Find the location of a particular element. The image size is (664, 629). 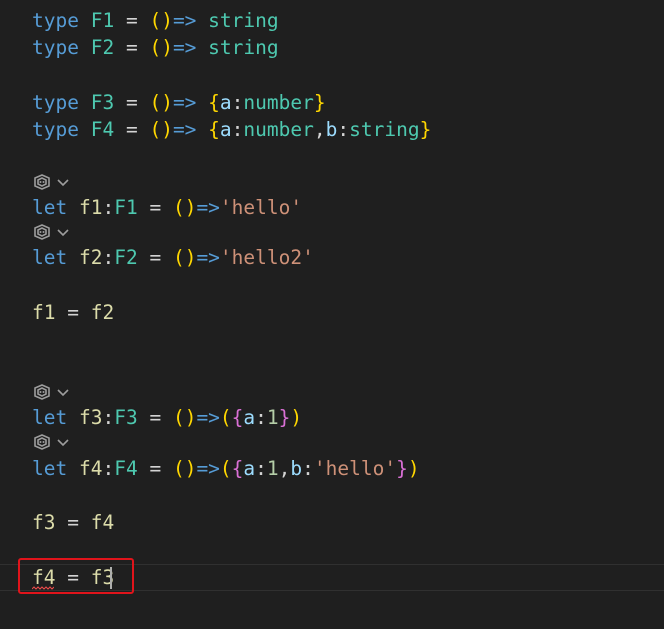

code-line-6: let f2:F2 = ()=>'hello2' is located at coordinates (173, 257).